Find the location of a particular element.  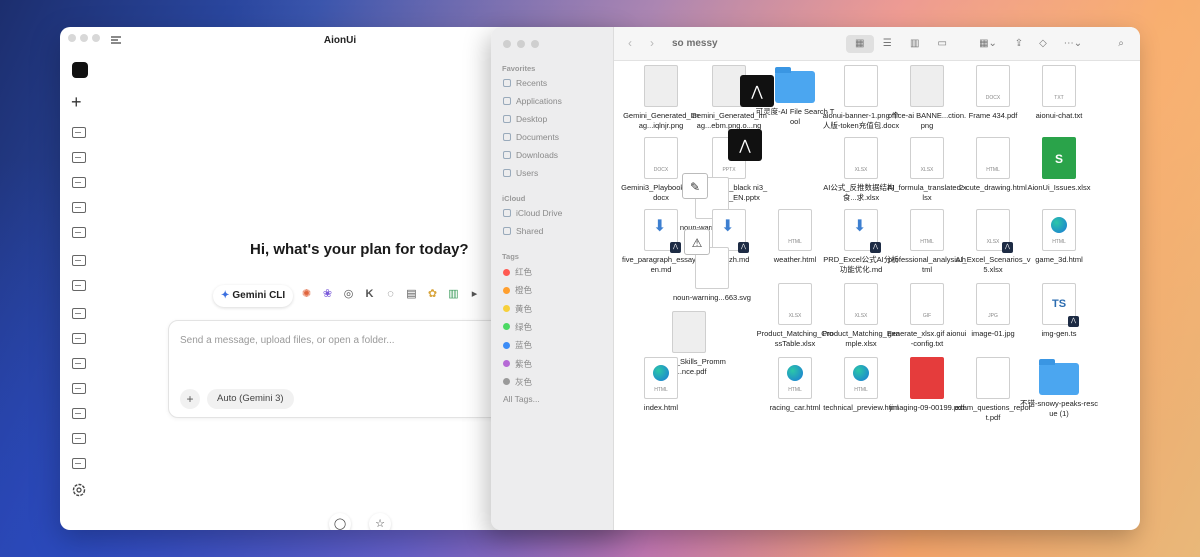

file-name: aionui-chat.txt is located at coordinates (1059, 115).